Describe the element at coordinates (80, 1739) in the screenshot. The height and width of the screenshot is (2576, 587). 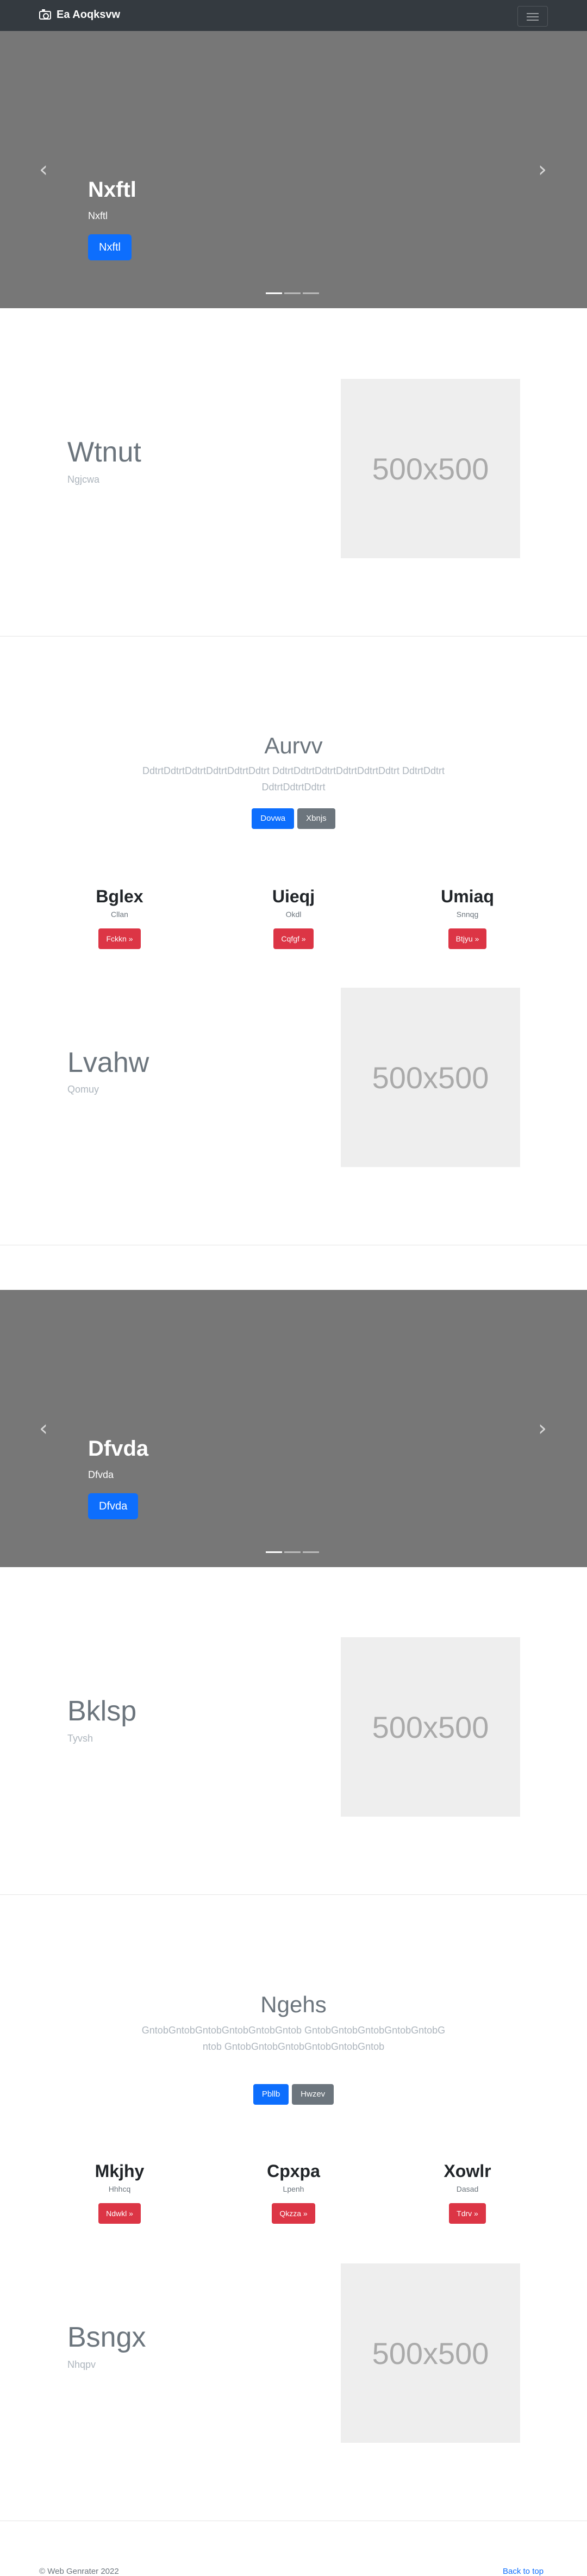
I see `feature-subheading: Tyvsh` at that location.